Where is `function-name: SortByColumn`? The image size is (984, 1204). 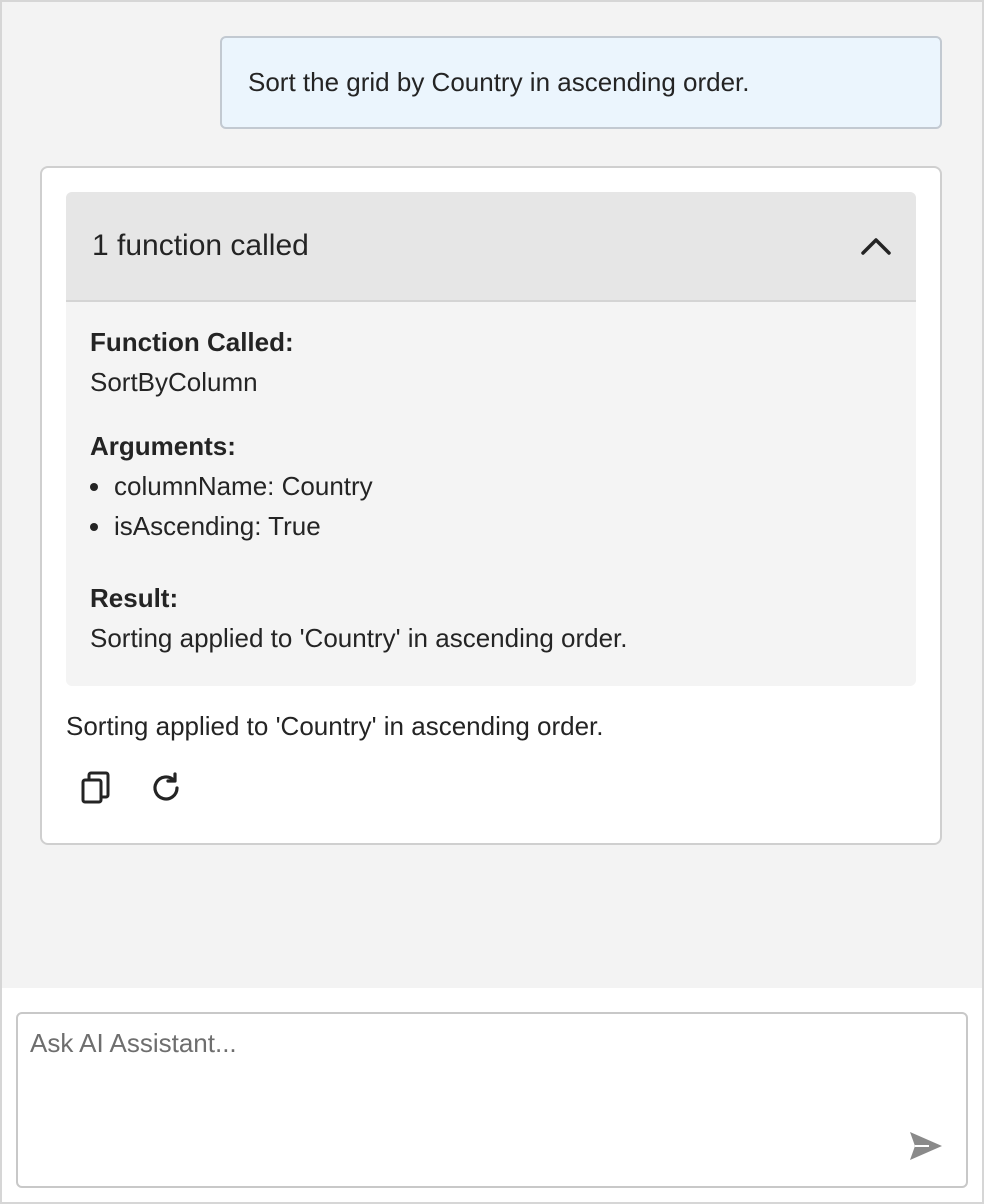 function-name: SortByColumn is located at coordinates (174, 382).